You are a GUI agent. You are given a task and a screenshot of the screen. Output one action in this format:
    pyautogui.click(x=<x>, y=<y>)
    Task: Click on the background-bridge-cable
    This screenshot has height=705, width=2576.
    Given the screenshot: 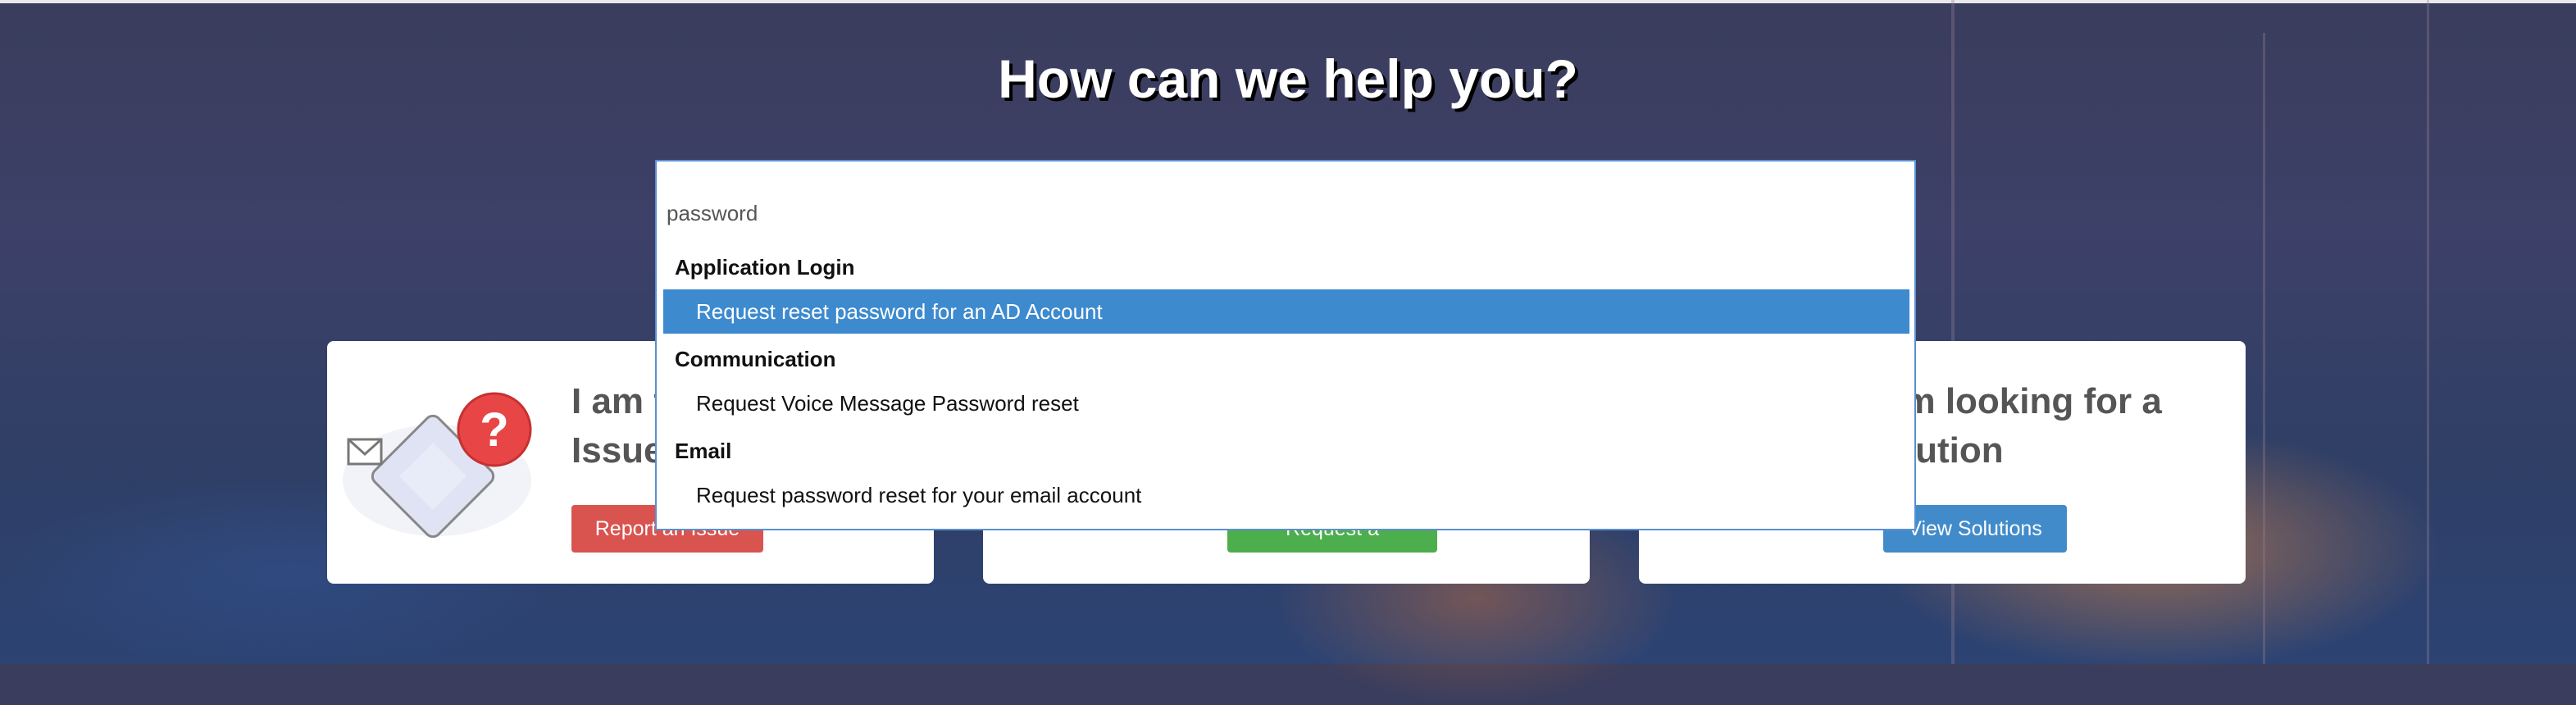 What is the action you would take?
    pyautogui.click(x=2264, y=348)
    